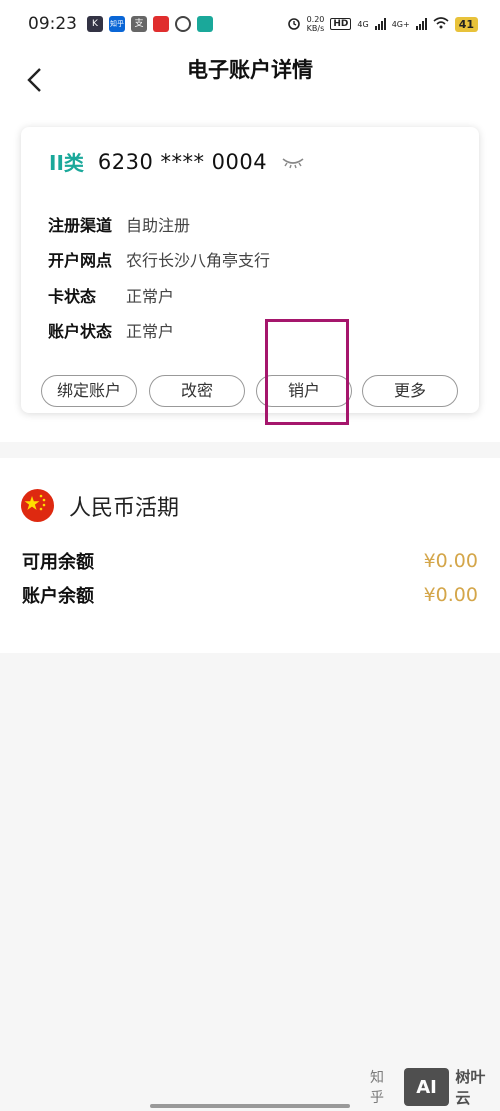 Image resolution: width=500 pixels, height=1111 pixels. I want to click on currency-header: 人民币活期, so click(100, 505).